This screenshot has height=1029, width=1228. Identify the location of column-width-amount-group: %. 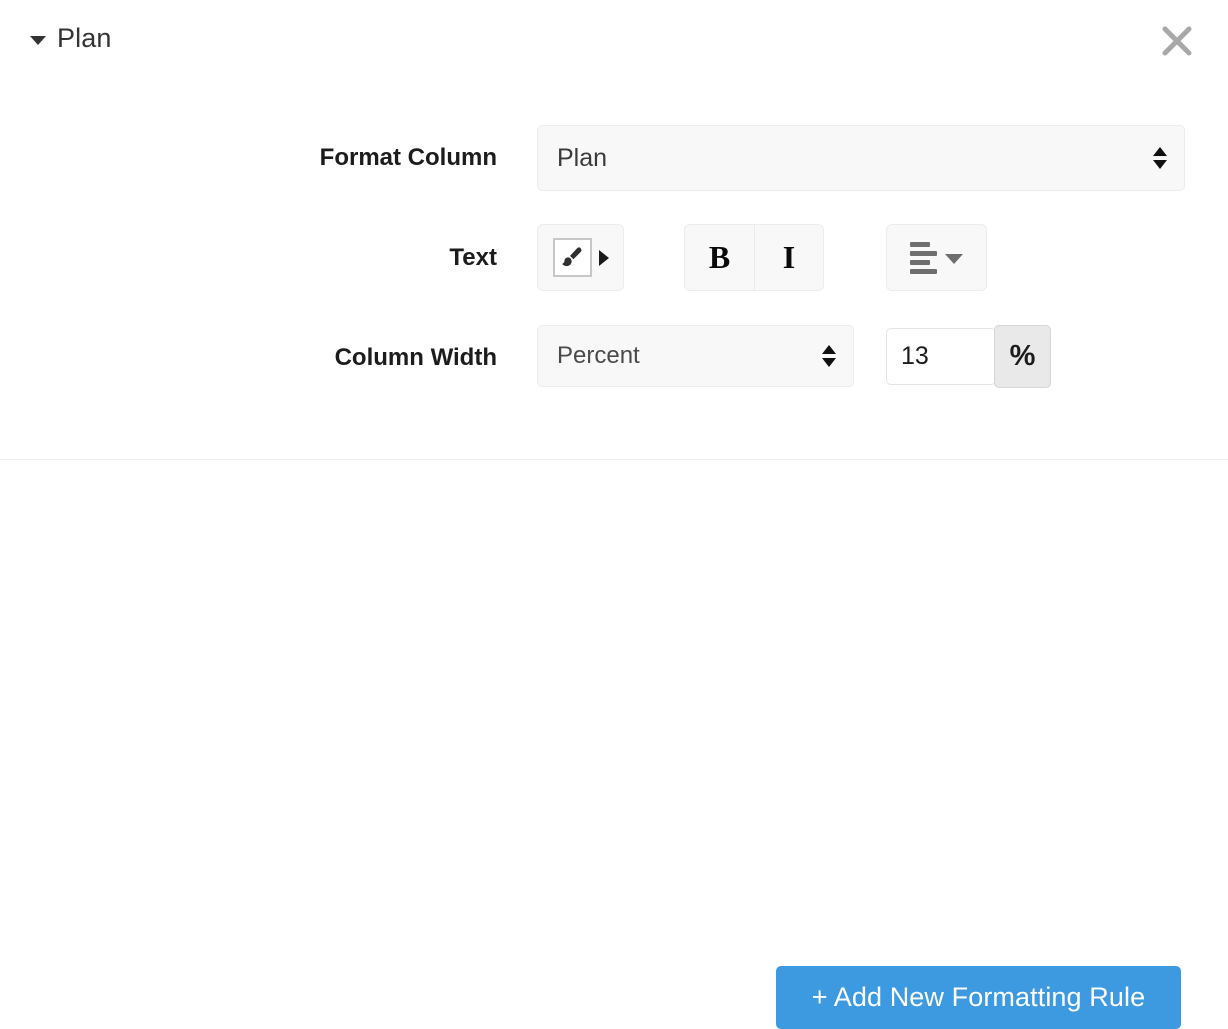
(968, 356).